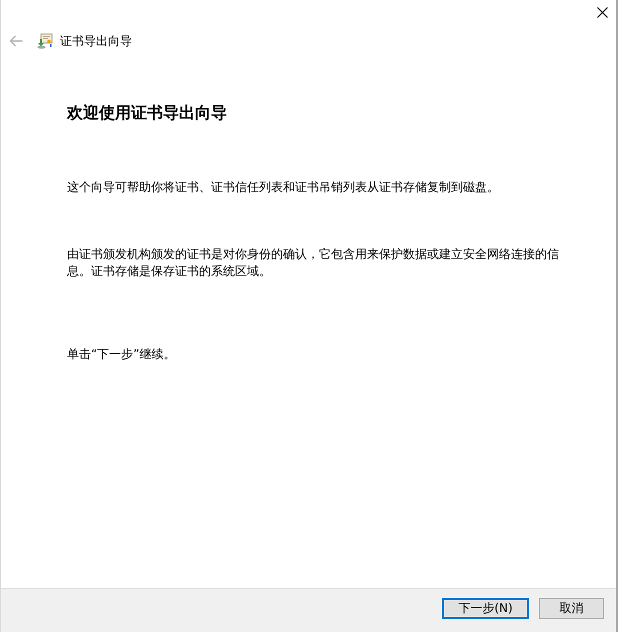 Image resolution: width=618 pixels, height=632 pixels. What do you see at coordinates (571, 608) in the screenshot?
I see `wizard-button: 取消` at bounding box center [571, 608].